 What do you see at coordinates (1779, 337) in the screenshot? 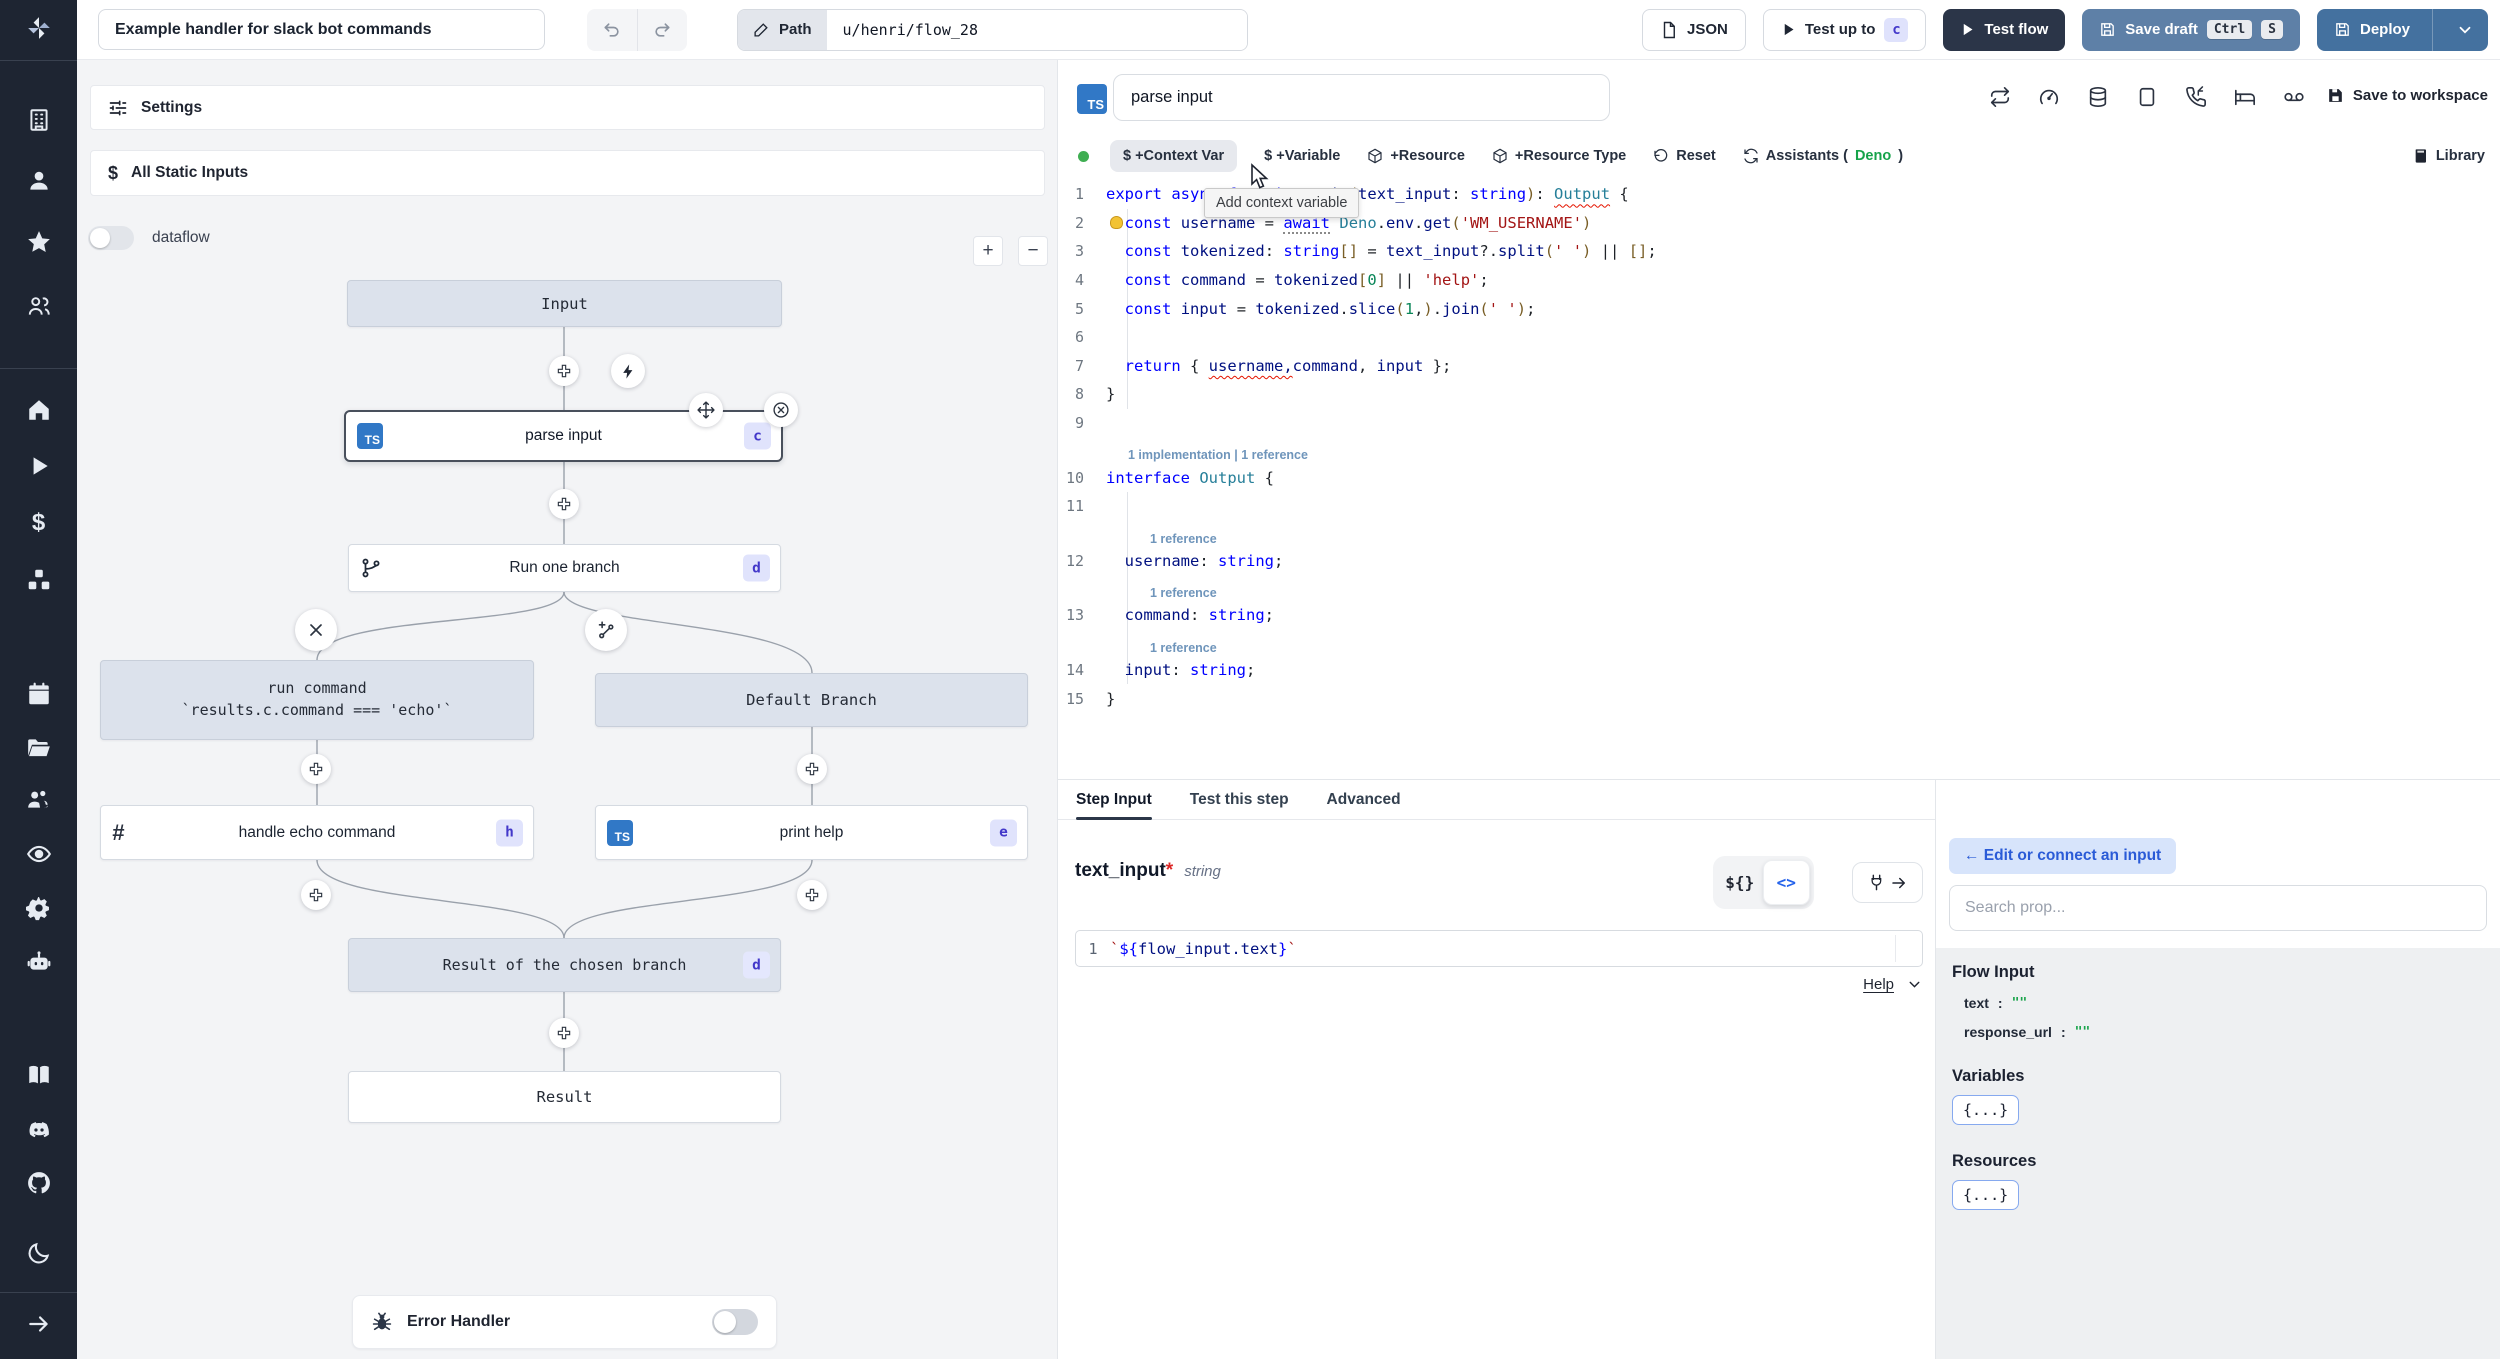
I see `code-line: 6` at bounding box center [1779, 337].